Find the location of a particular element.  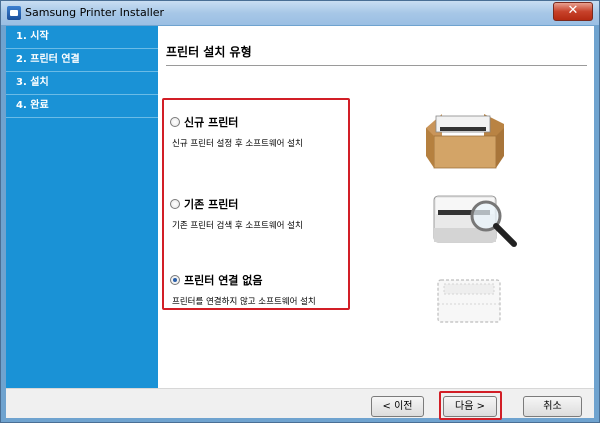

window-title: Samsung Printer Installer is located at coordinates (95, 12).